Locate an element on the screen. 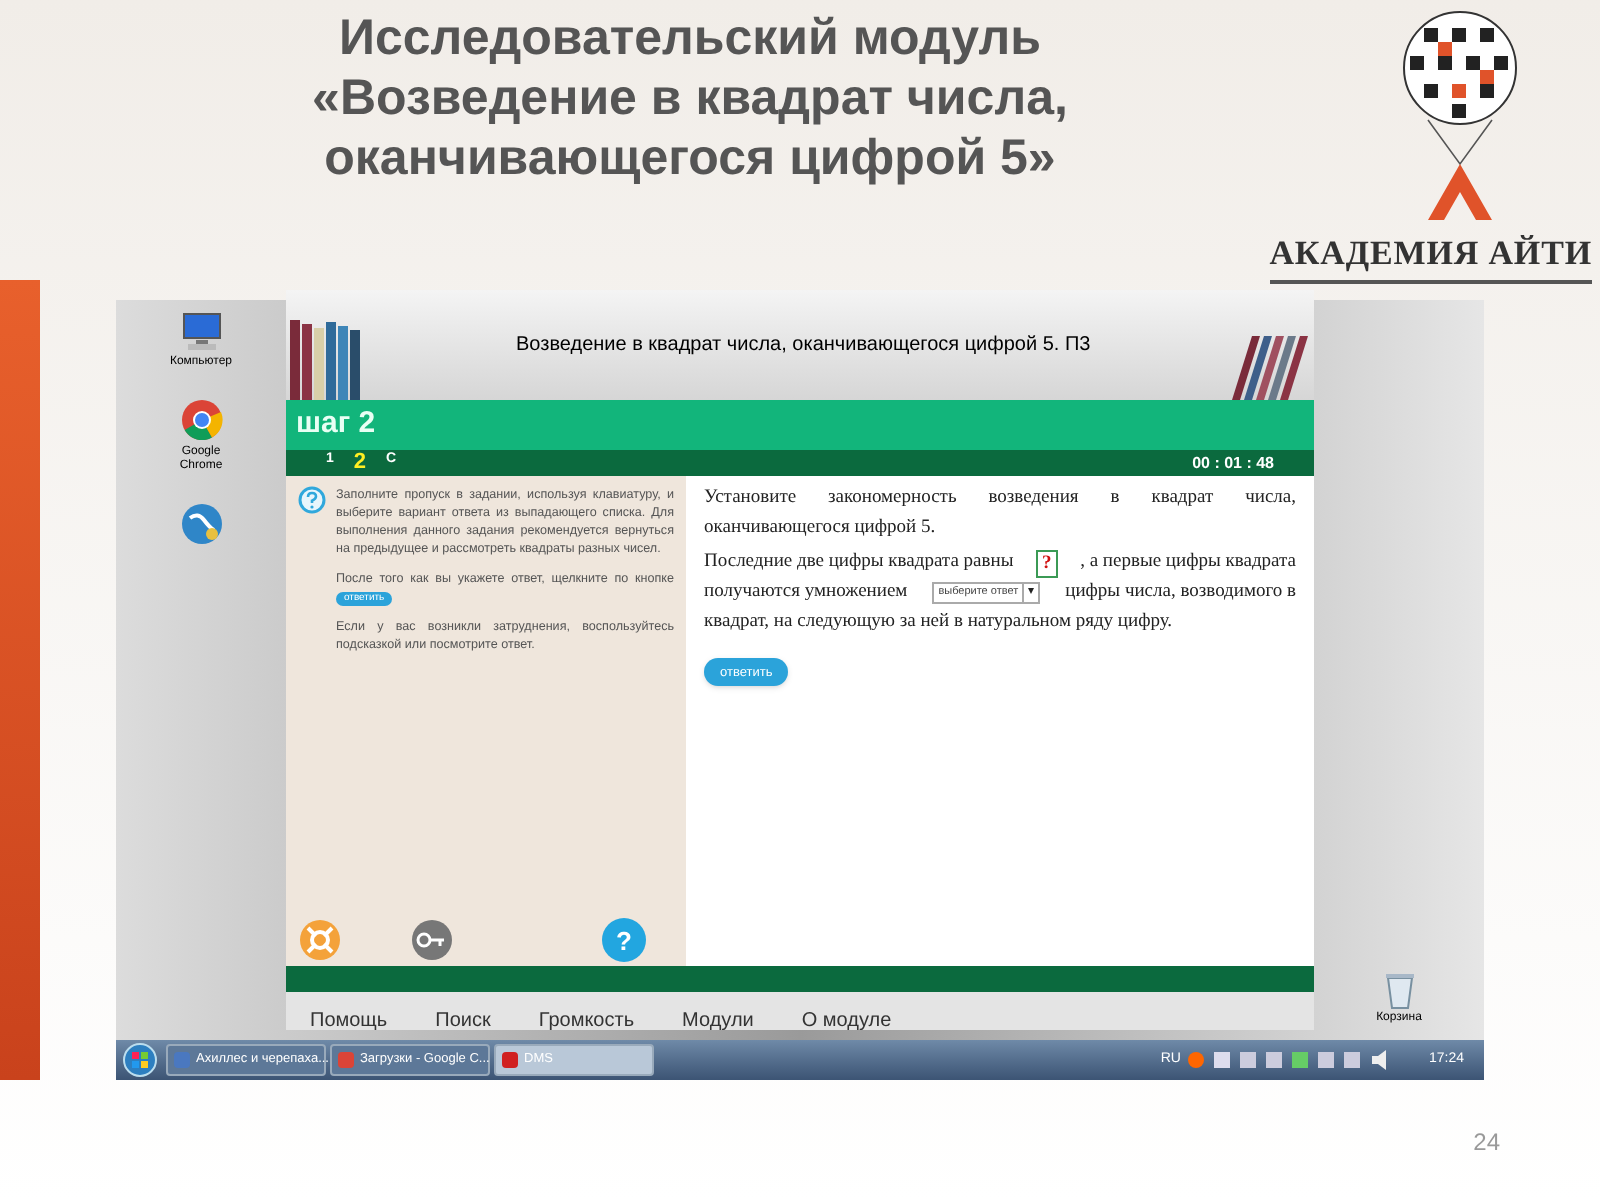 Image resolution: width=1600 pixels, height=1200 pixels. window-title: Возведение в квадрат числа, оканчивающегося цифрой 5. П3 is located at coordinates (803, 346).